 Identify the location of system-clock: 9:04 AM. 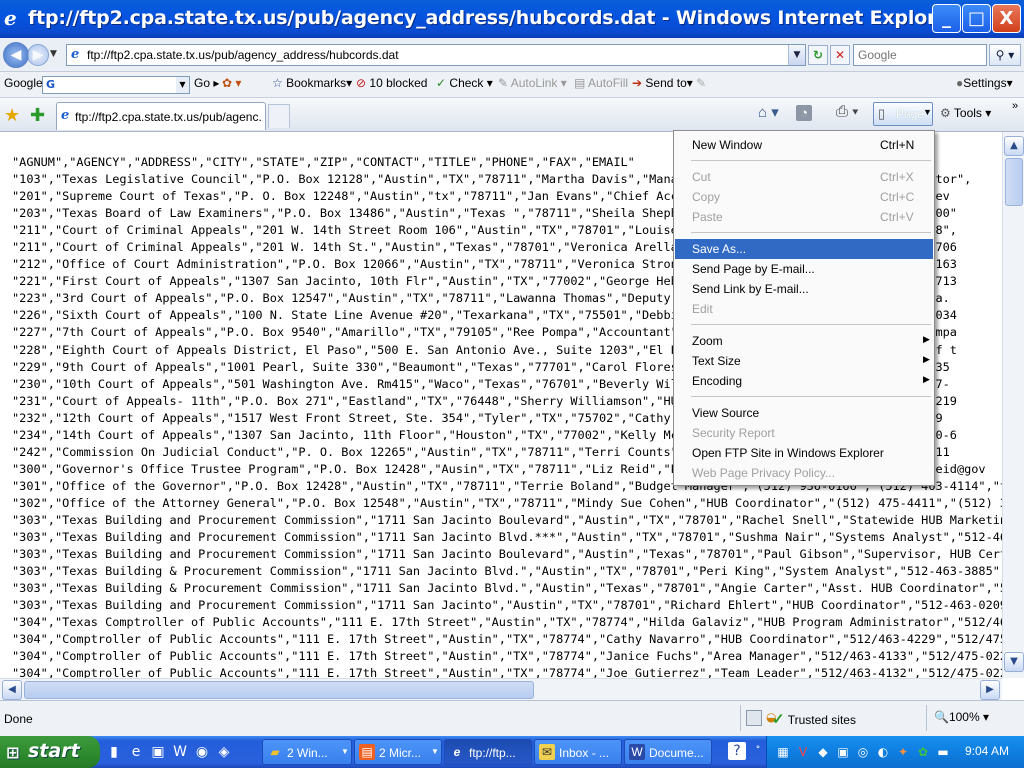
(987, 751).